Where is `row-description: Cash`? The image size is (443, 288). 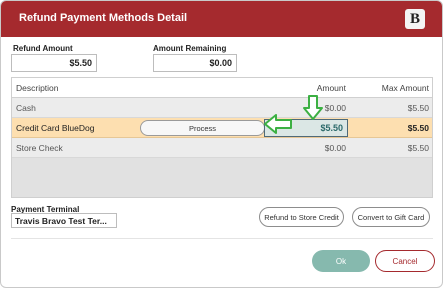 row-description: Cash is located at coordinates (26, 107).